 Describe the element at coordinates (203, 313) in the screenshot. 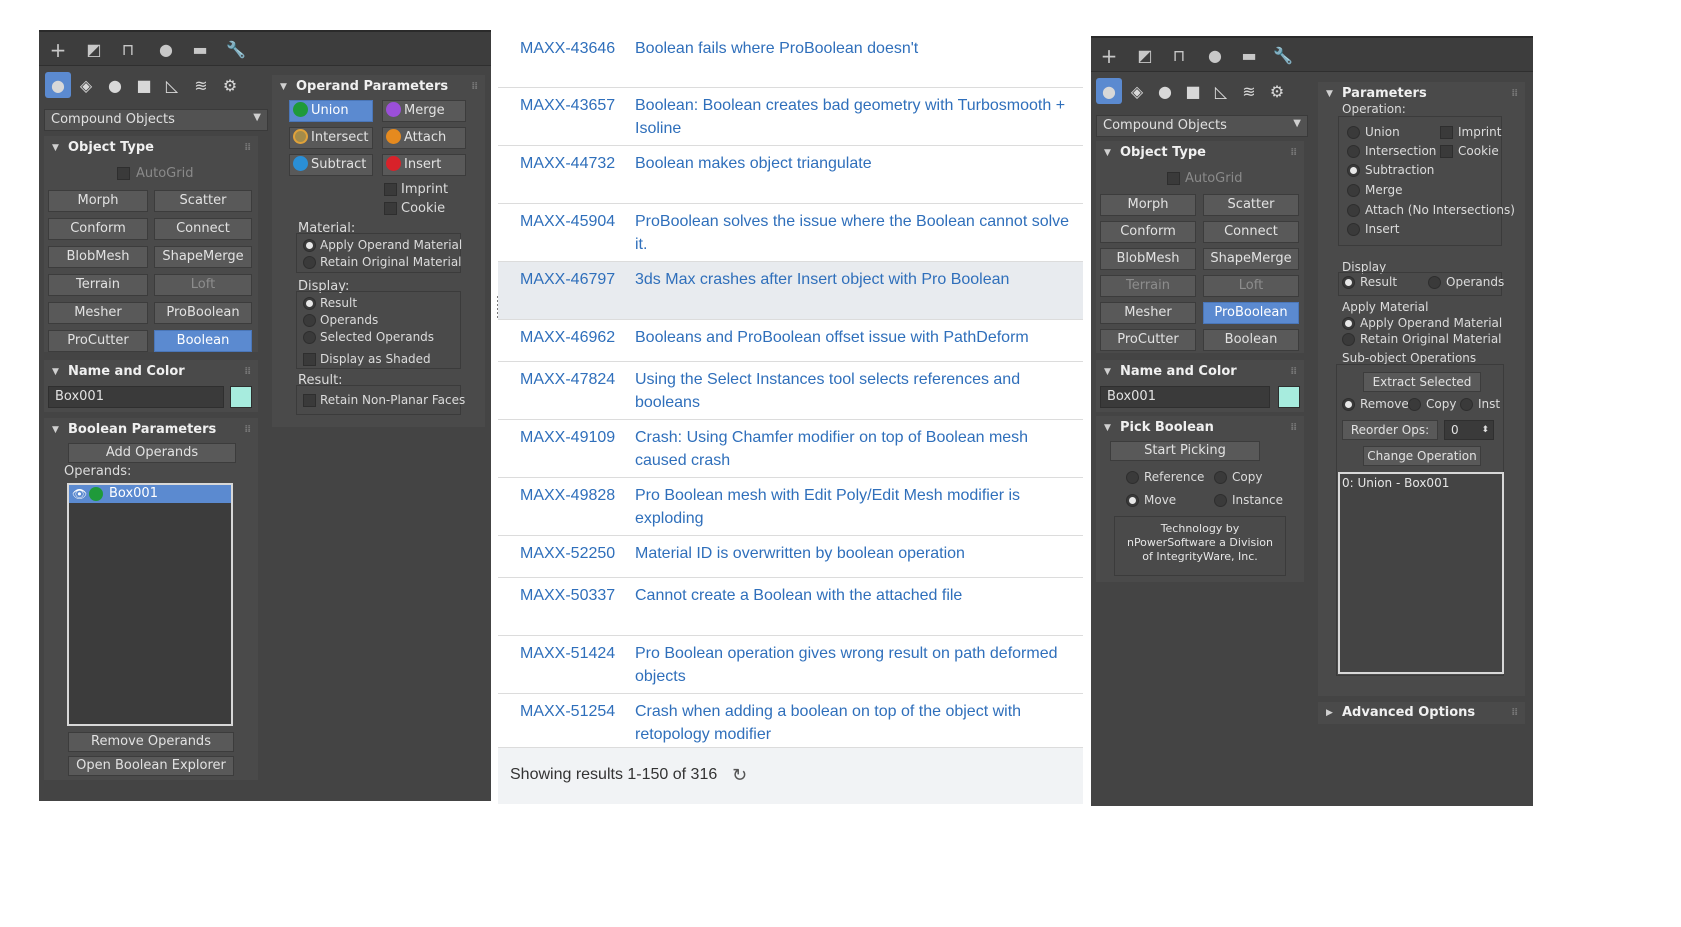

I see `proboolean-button: ProBoolean` at that location.